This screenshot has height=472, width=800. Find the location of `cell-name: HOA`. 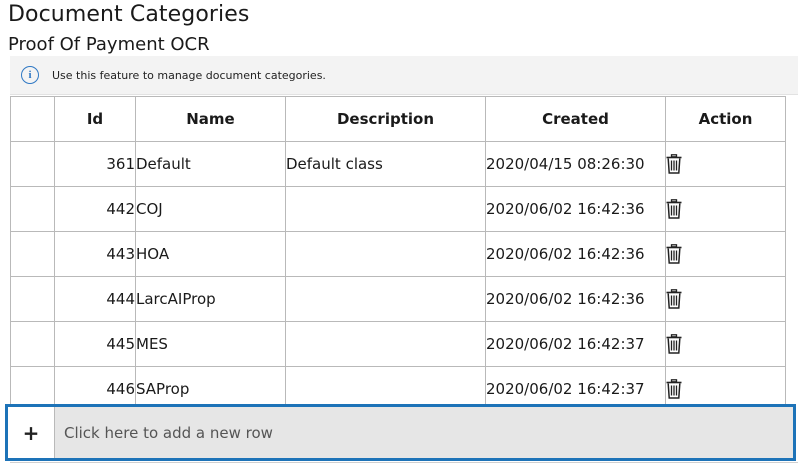

cell-name: HOA is located at coordinates (210, 254).